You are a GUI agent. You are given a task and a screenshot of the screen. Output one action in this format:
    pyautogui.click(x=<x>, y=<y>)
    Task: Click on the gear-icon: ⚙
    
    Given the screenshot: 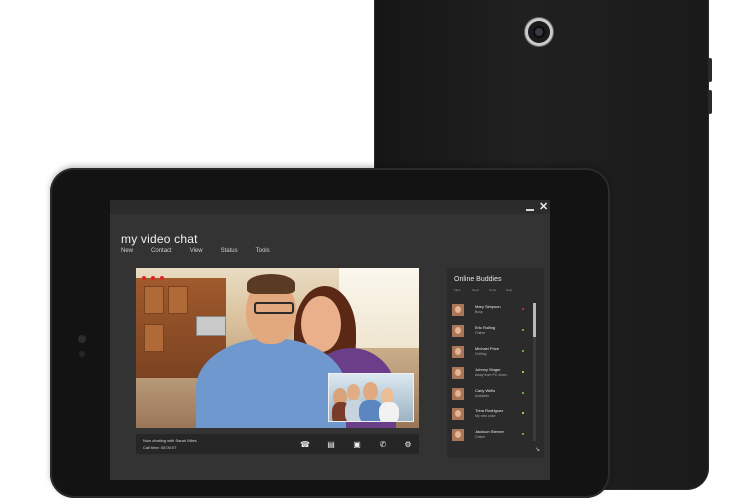 What is the action you would take?
    pyautogui.click(x=408, y=445)
    